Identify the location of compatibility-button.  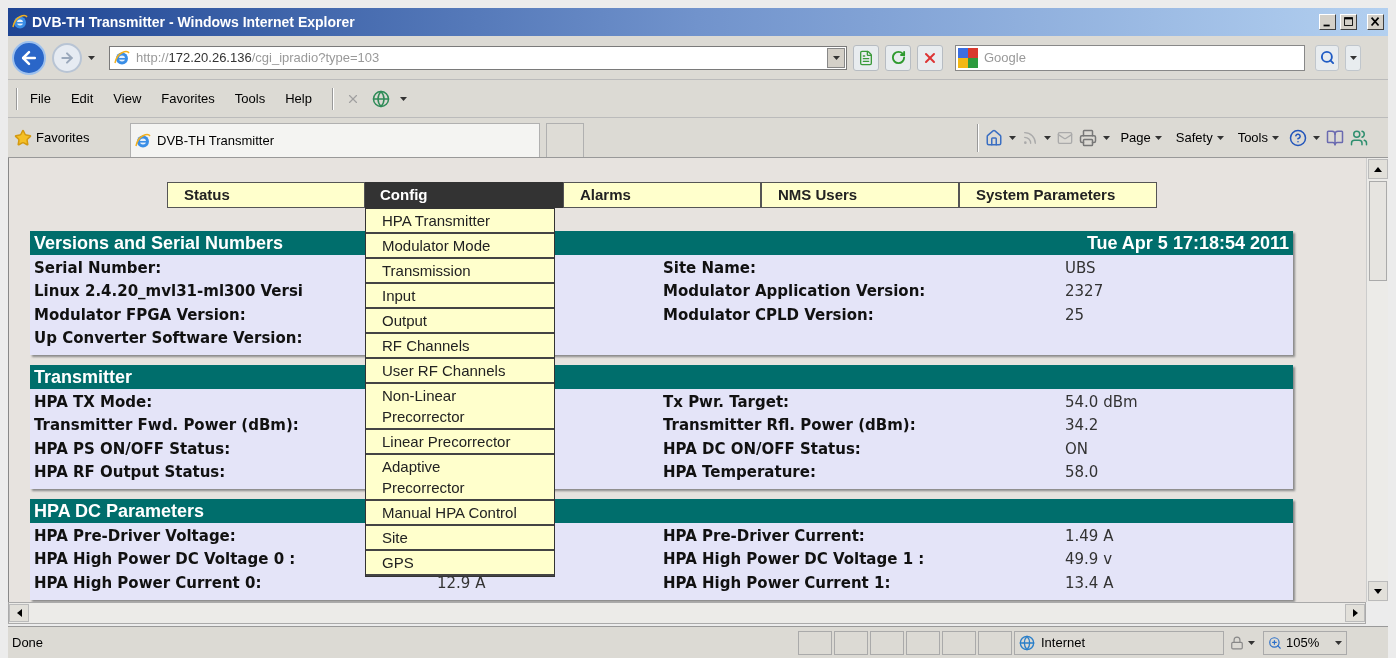
(866, 57).